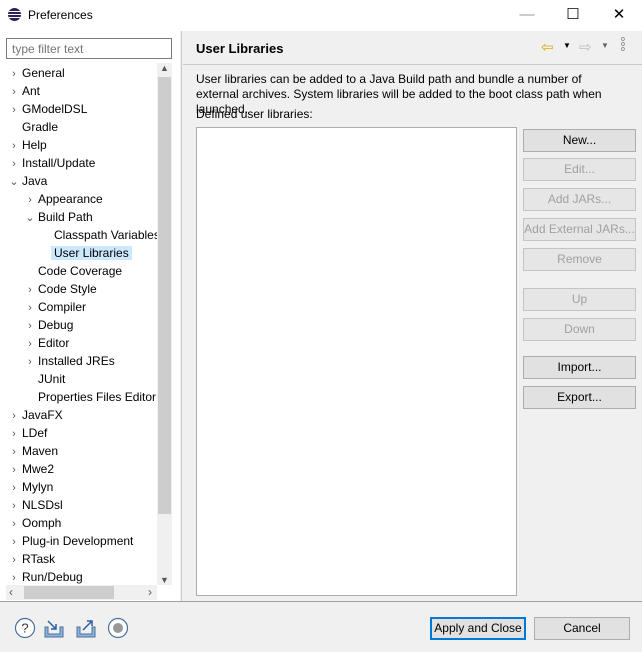 The height and width of the screenshot is (652, 642). What do you see at coordinates (605, 45) in the screenshot?
I see `forward-menu-icon: ▼` at bounding box center [605, 45].